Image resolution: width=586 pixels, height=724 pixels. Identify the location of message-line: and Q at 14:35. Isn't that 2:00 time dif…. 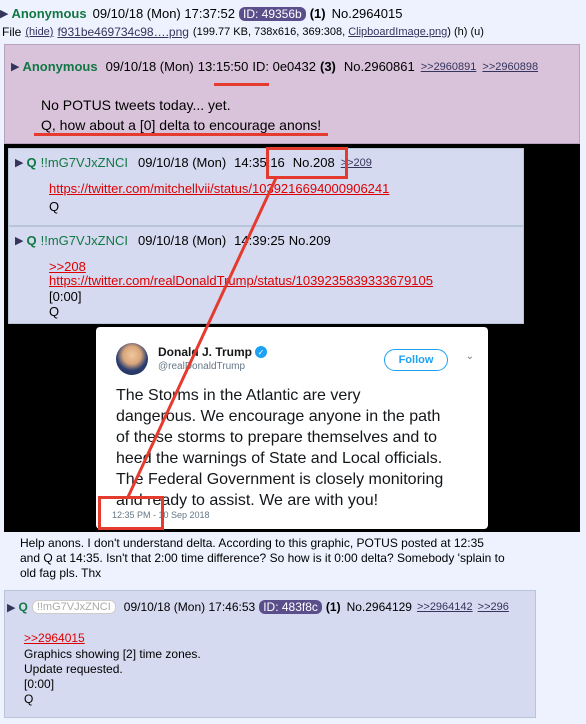
(262, 558).